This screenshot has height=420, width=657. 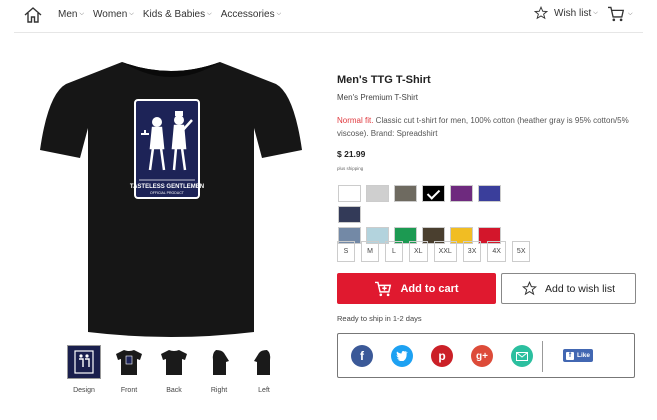 I want to click on thumbnail-strip: Design Front Back Right Left, so click(x=174, y=369).